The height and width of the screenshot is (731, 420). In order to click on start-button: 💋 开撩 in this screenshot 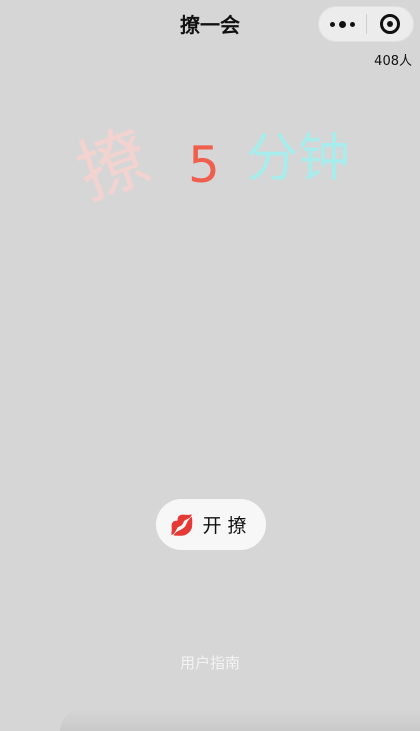, I will do `click(211, 524)`.